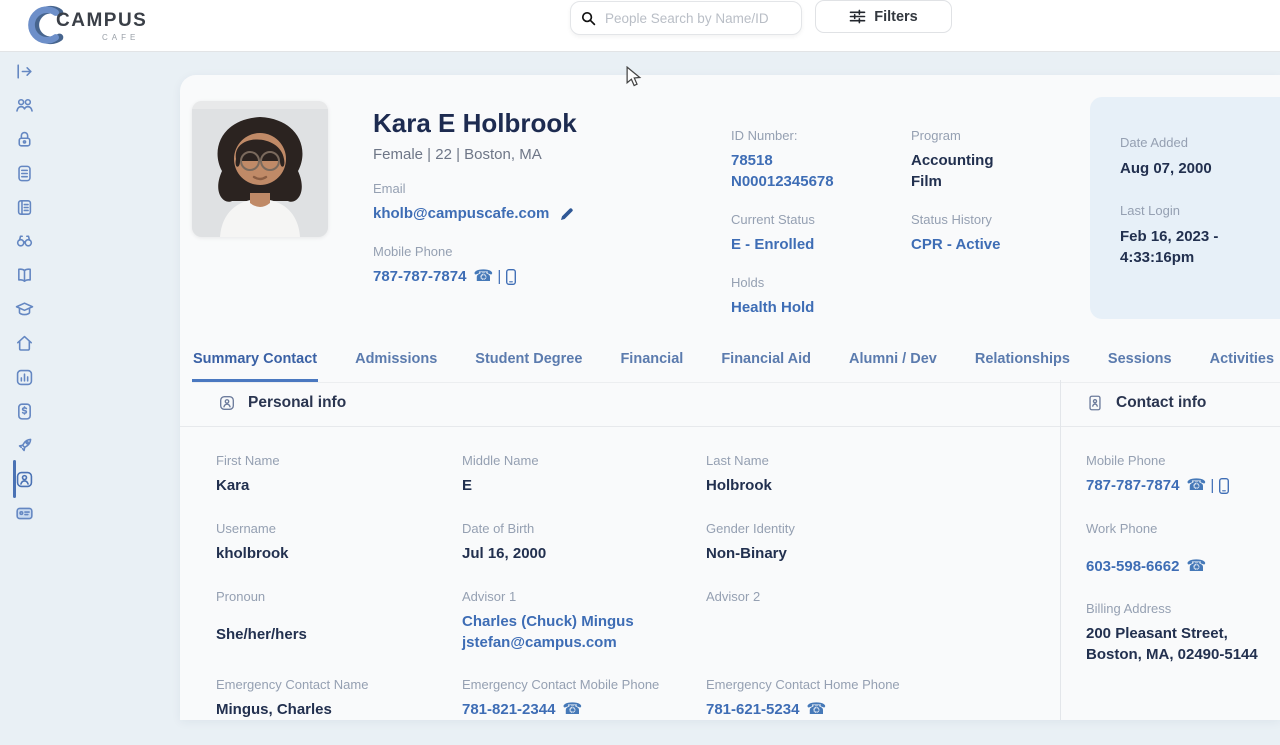 Image resolution: width=1280 pixels, height=745 pixels. Describe the element at coordinates (588, 18) in the screenshot. I see `search-icon` at that location.